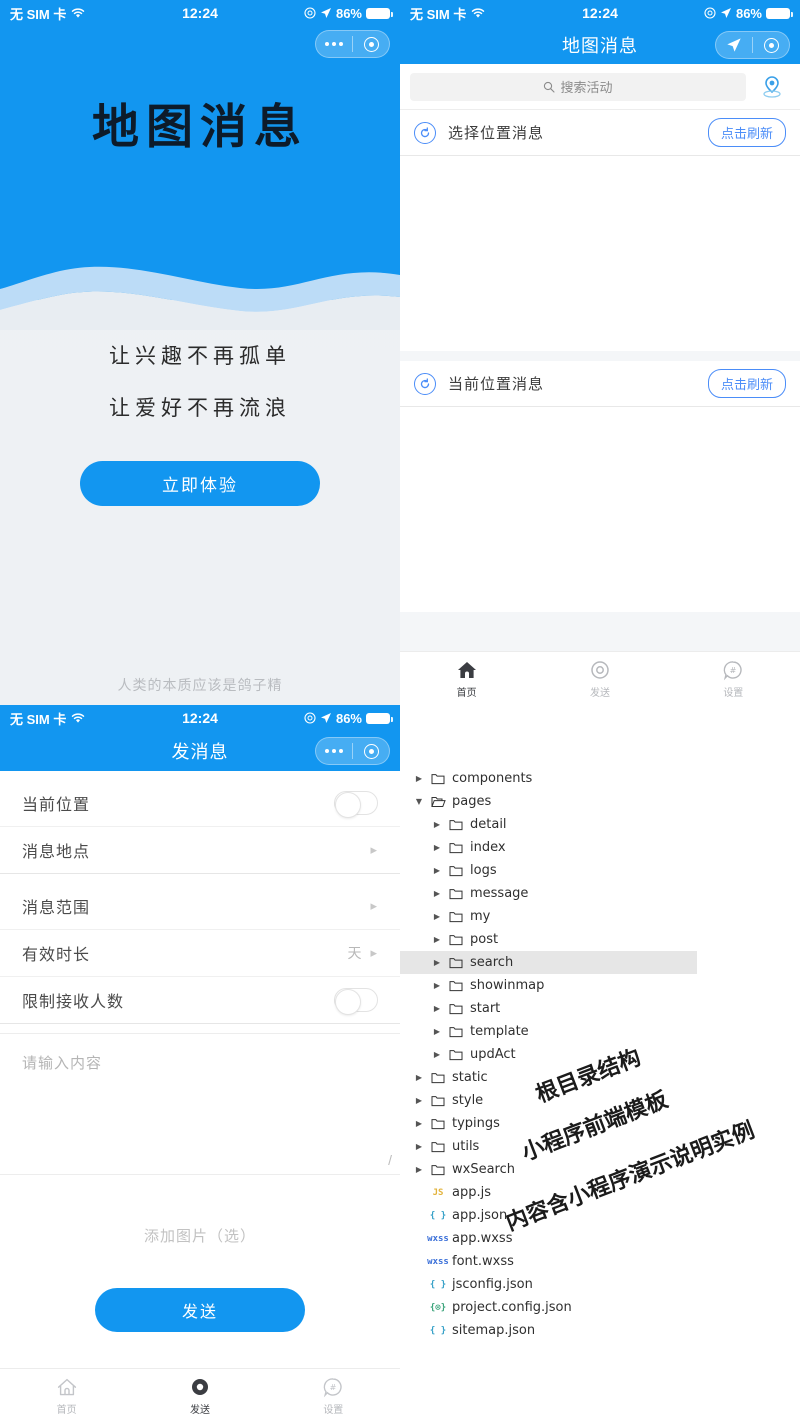  Describe the element at coordinates (600, 870) in the screenshot. I see `tree-folder-item: ▶ logs` at that location.